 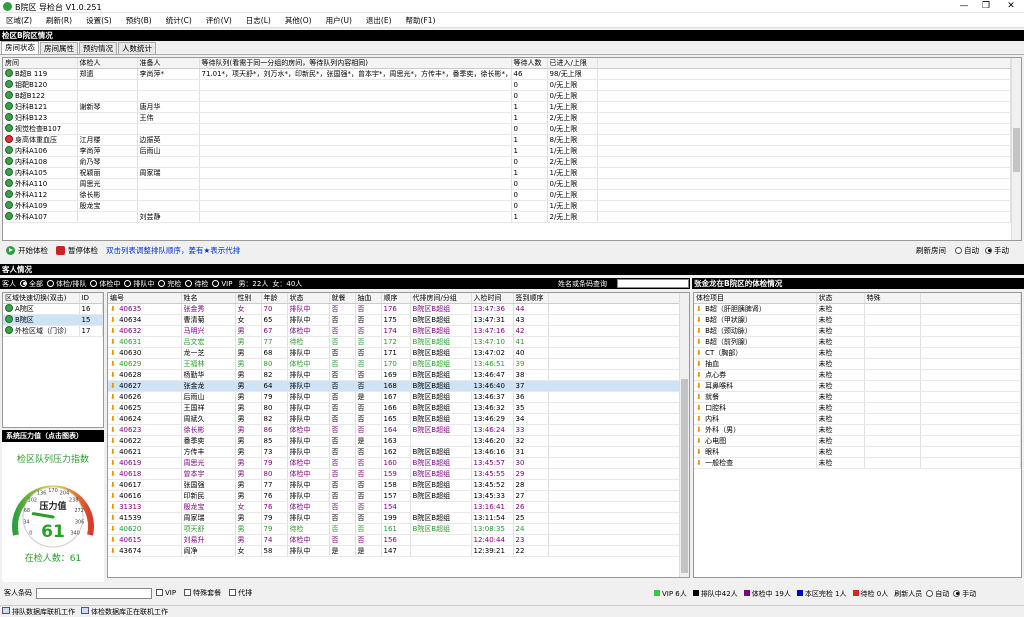 What do you see at coordinates (19, 20) in the screenshot?
I see `menu-area: 区域(Z)` at bounding box center [19, 20].